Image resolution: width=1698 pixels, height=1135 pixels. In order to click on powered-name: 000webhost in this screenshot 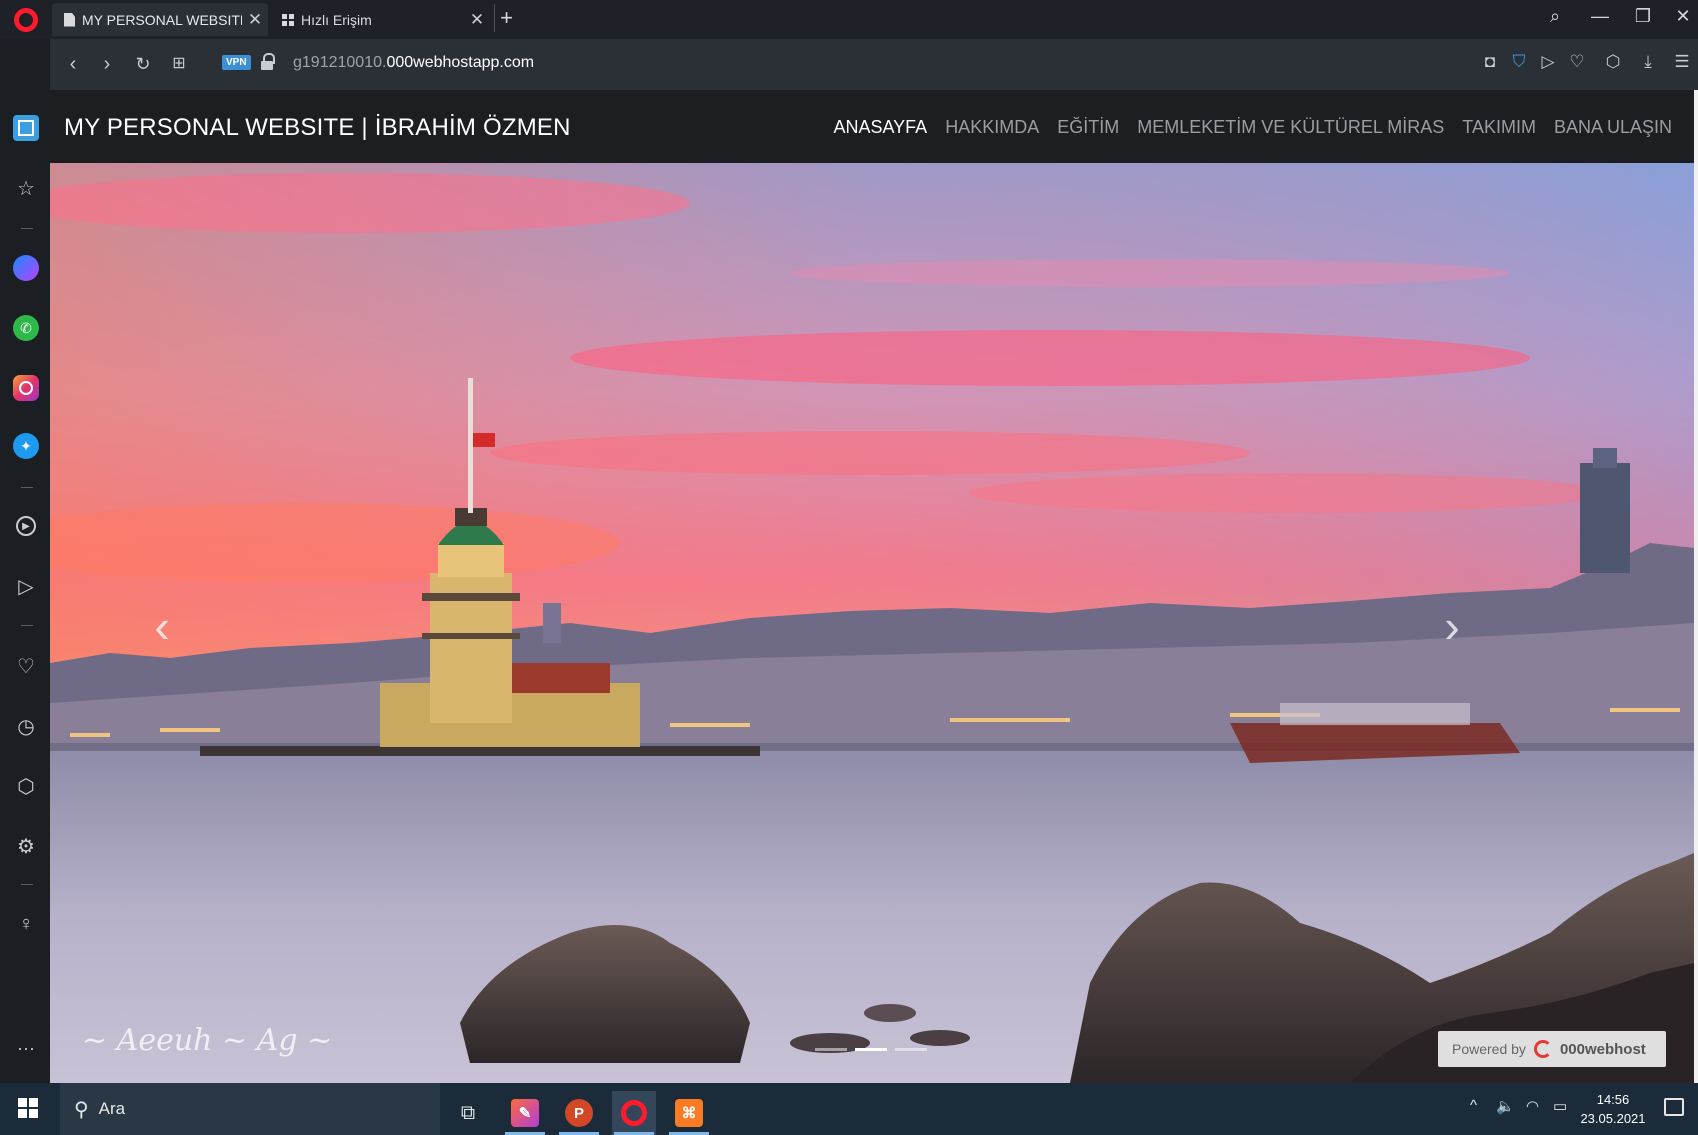, I will do `click(1602, 1049)`.